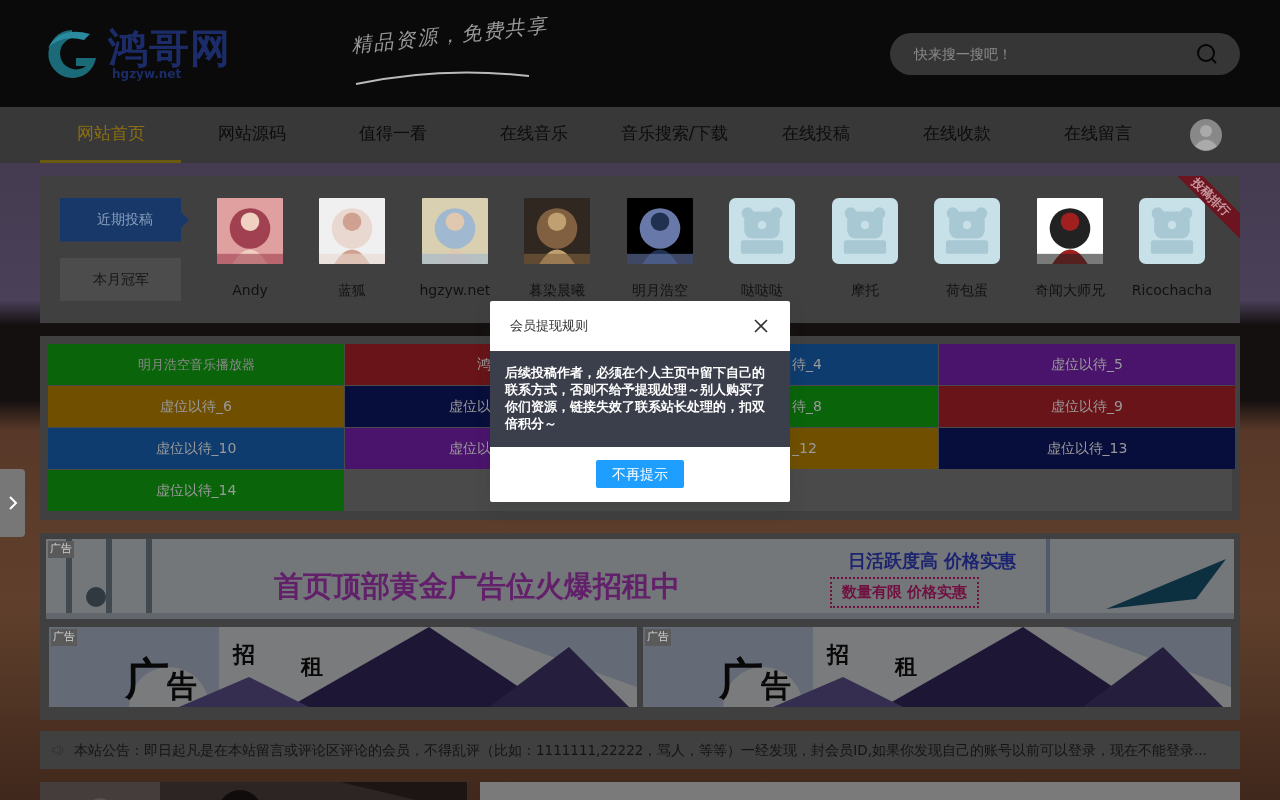 The height and width of the screenshot is (800, 1280). Describe the element at coordinates (147, 73) in the screenshot. I see `logo-domain: hgzyw.net` at that location.